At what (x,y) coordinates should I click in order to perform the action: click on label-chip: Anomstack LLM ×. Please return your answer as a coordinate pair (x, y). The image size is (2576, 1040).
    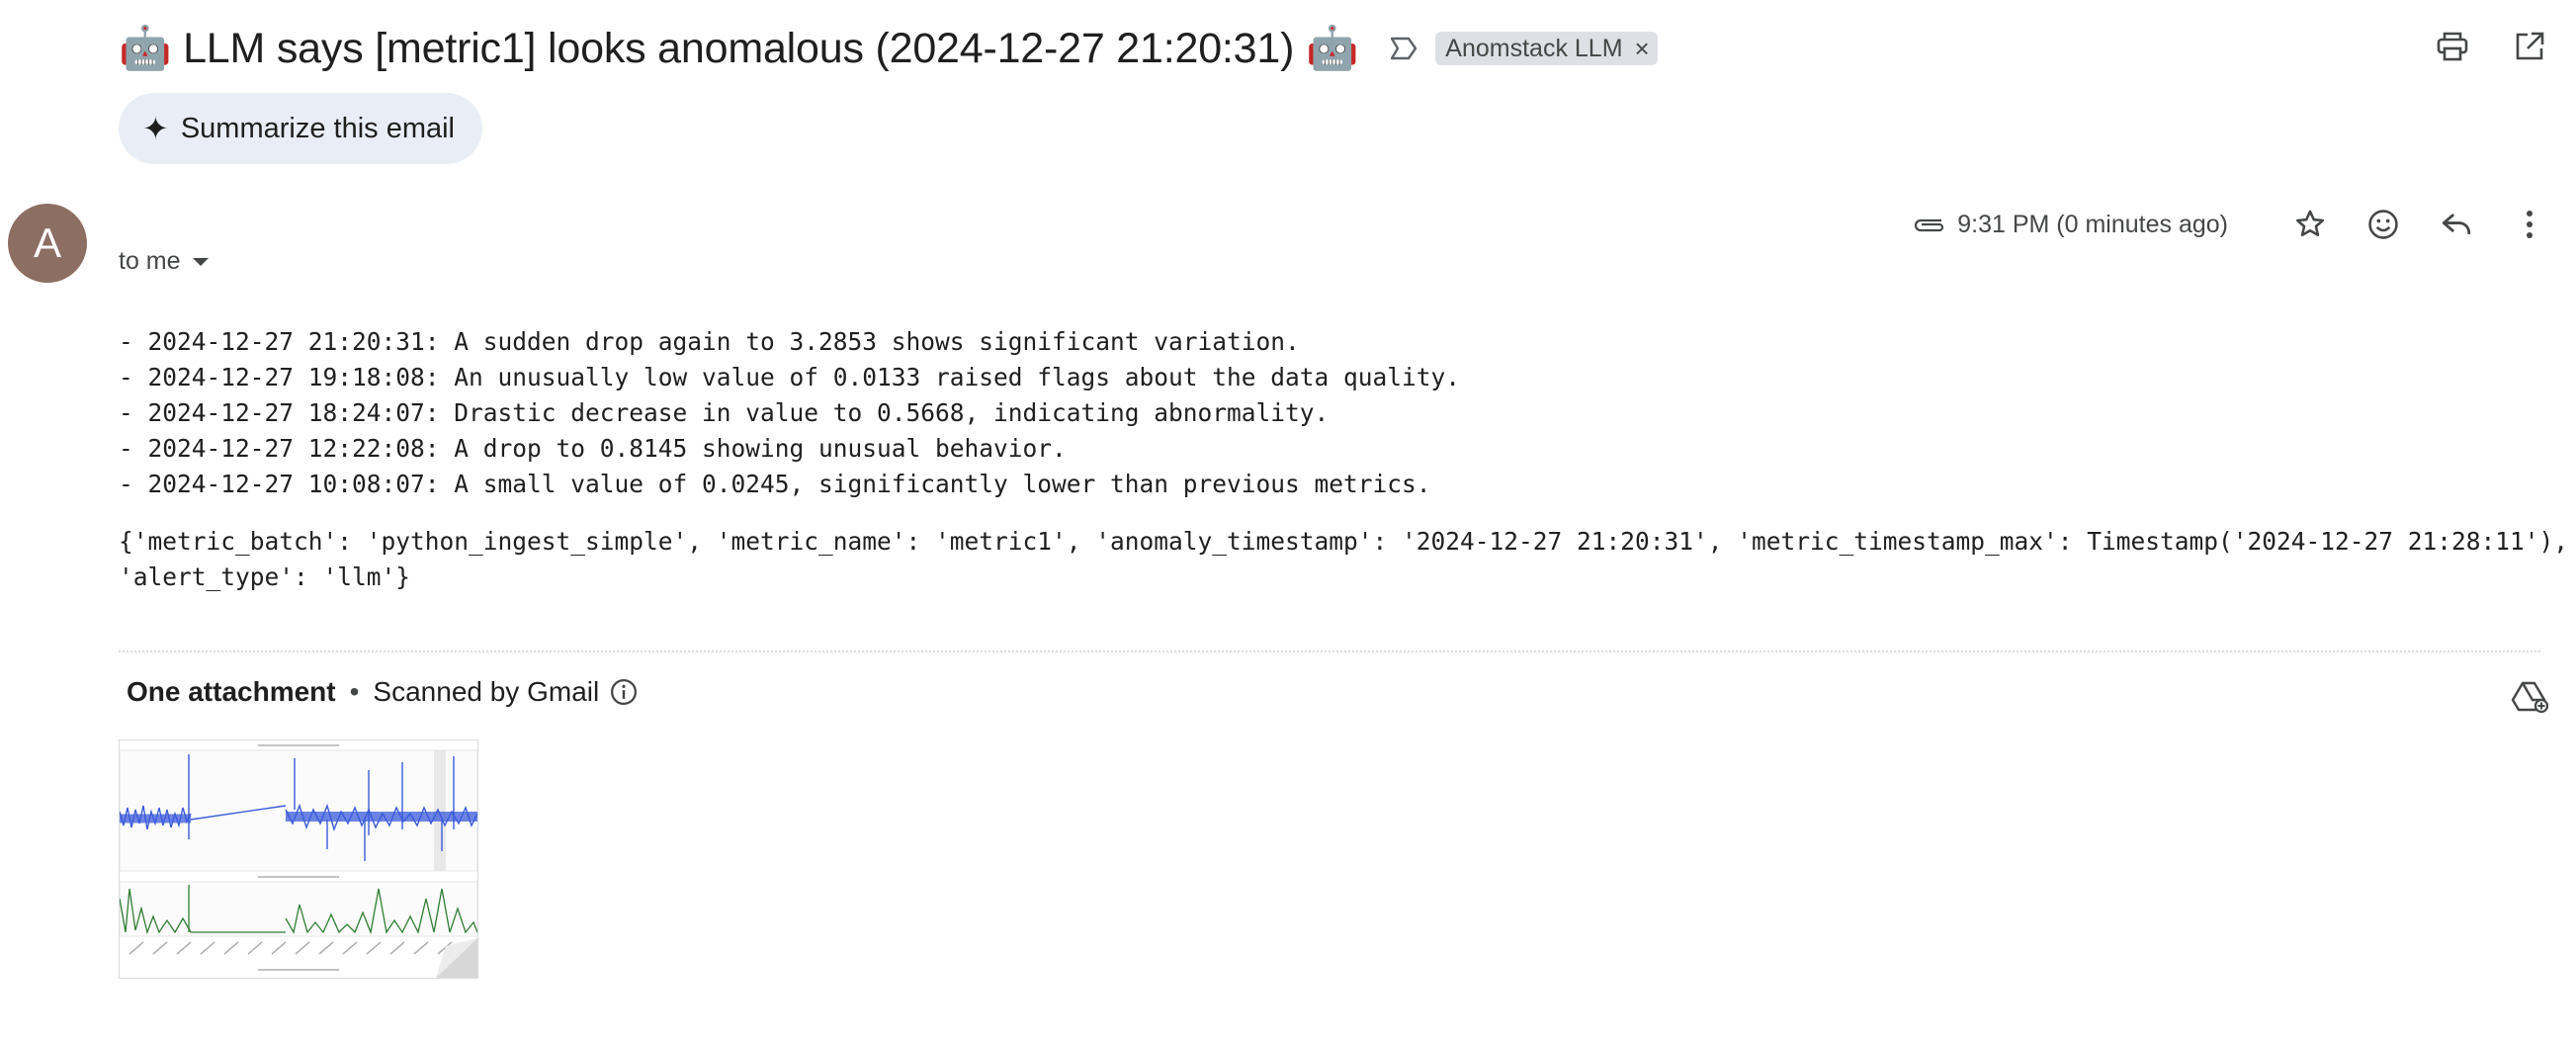
    Looking at the image, I should click on (1546, 48).